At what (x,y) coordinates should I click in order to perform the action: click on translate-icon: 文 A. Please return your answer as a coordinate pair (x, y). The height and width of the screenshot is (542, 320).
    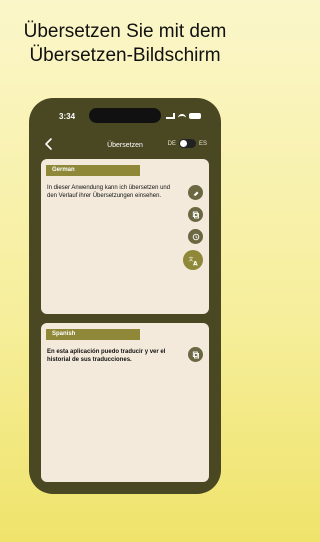
    Looking at the image, I should click on (193, 261).